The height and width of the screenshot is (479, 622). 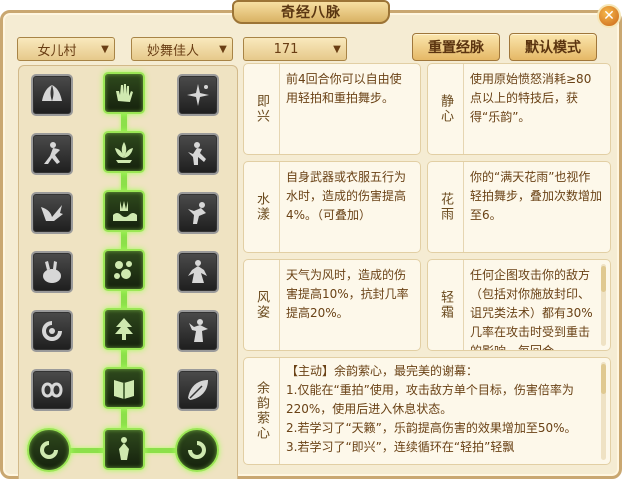 I want to click on main-skill-line: 2.若学习了“天籁”，乐韵提高伤害的效果增加至50%。, so click(x=431, y=428).